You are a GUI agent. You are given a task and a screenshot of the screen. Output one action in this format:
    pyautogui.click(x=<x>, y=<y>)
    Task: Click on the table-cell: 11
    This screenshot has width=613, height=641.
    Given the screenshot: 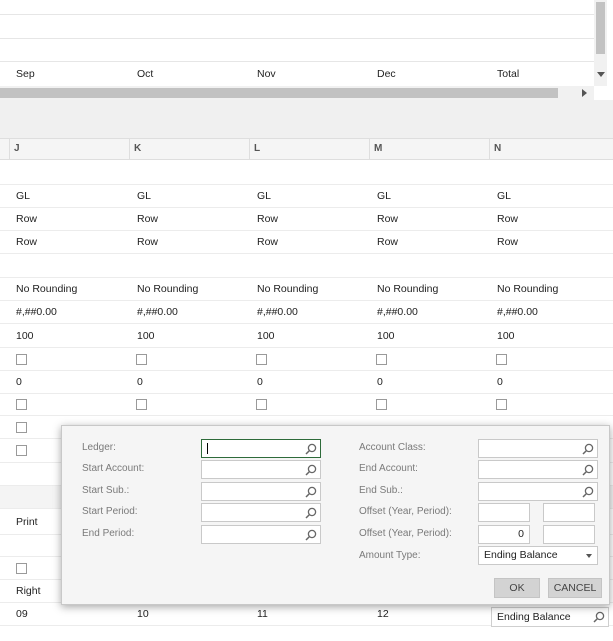 What is the action you would take?
    pyautogui.click(x=262, y=614)
    